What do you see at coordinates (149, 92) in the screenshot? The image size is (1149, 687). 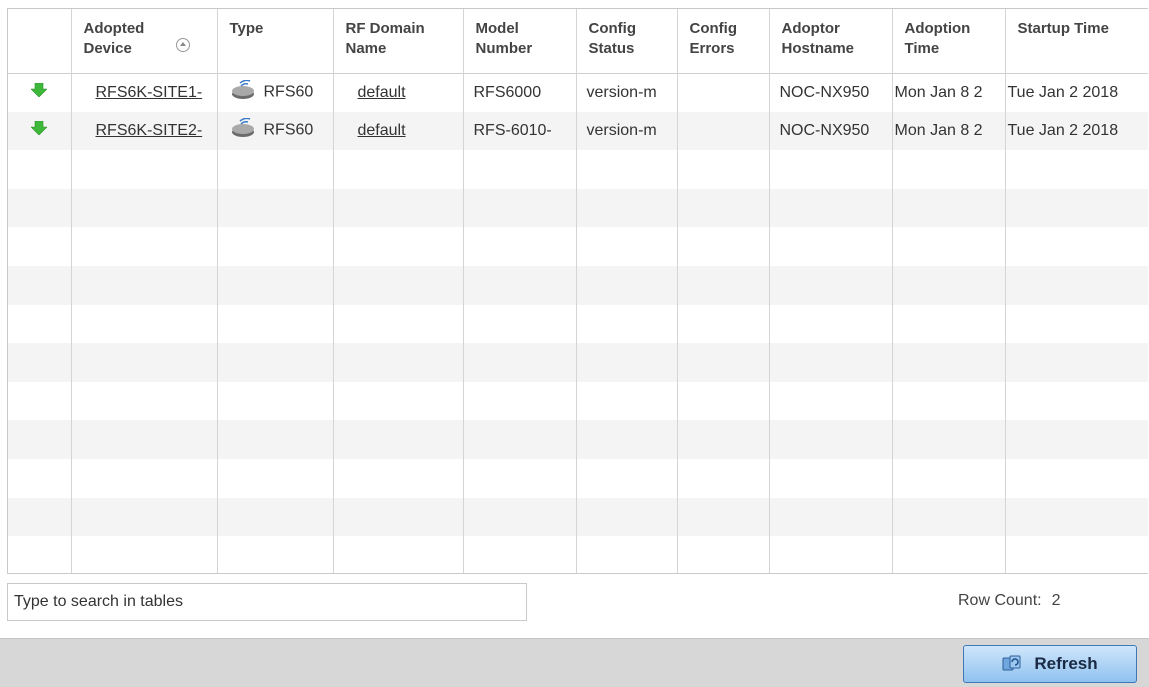 I see `device-link: RFS6K-SITE1-` at bounding box center [149, 92].